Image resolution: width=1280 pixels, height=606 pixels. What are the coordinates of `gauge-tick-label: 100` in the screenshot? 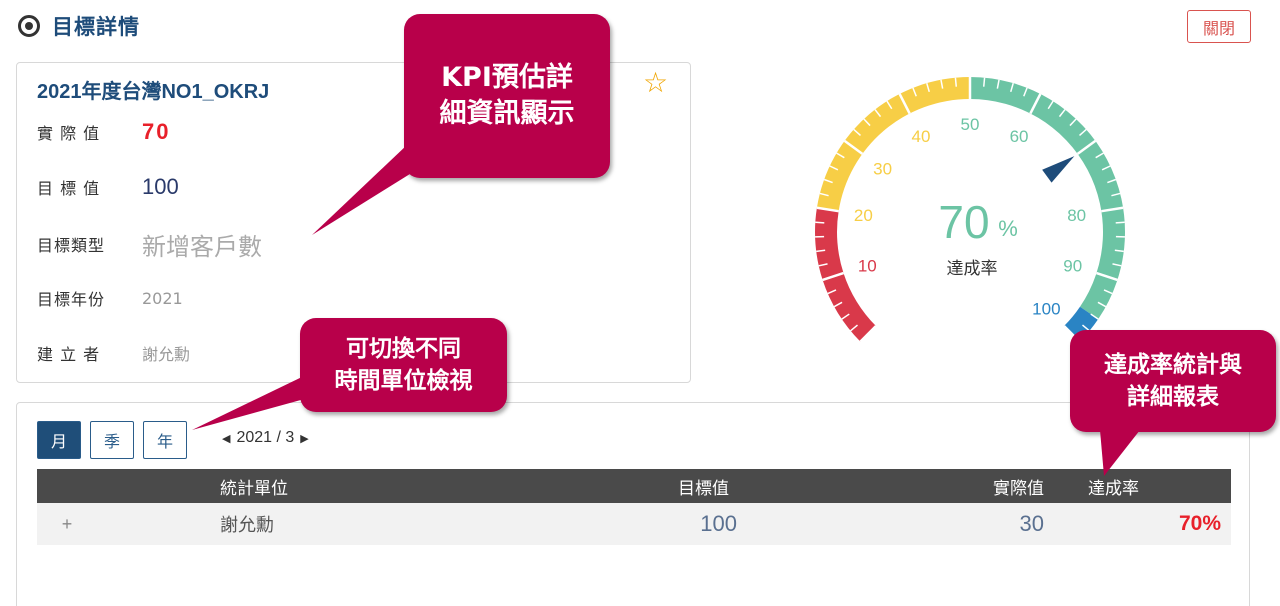 It's located at (1046, 308).